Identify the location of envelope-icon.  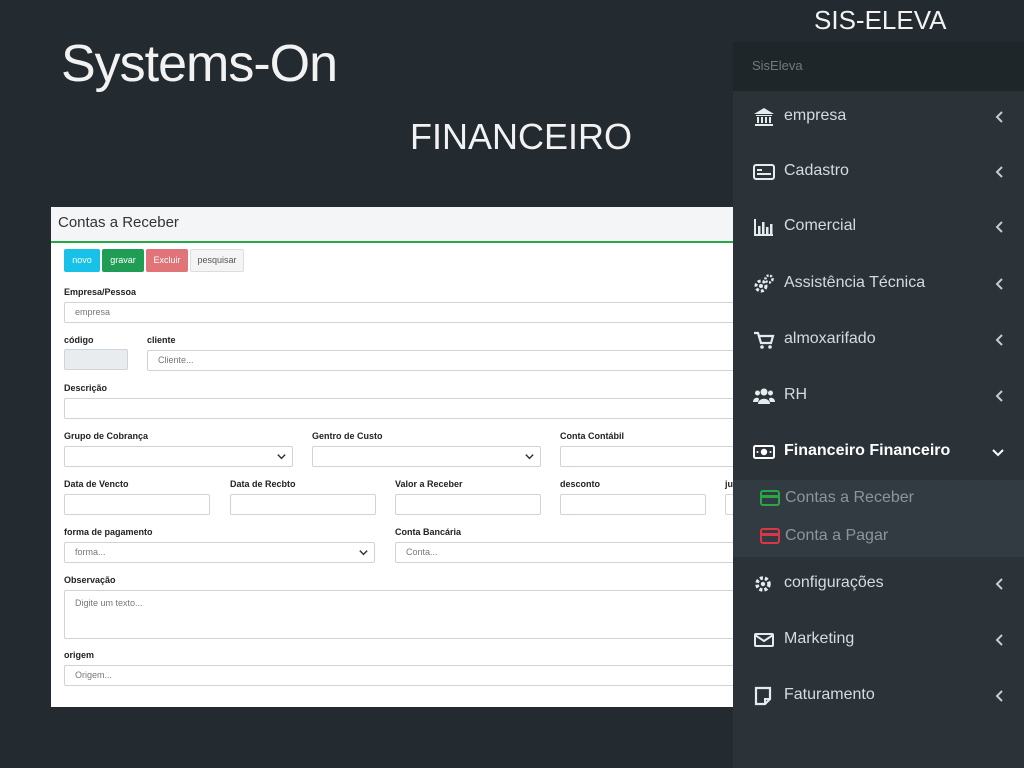
(764, 640).